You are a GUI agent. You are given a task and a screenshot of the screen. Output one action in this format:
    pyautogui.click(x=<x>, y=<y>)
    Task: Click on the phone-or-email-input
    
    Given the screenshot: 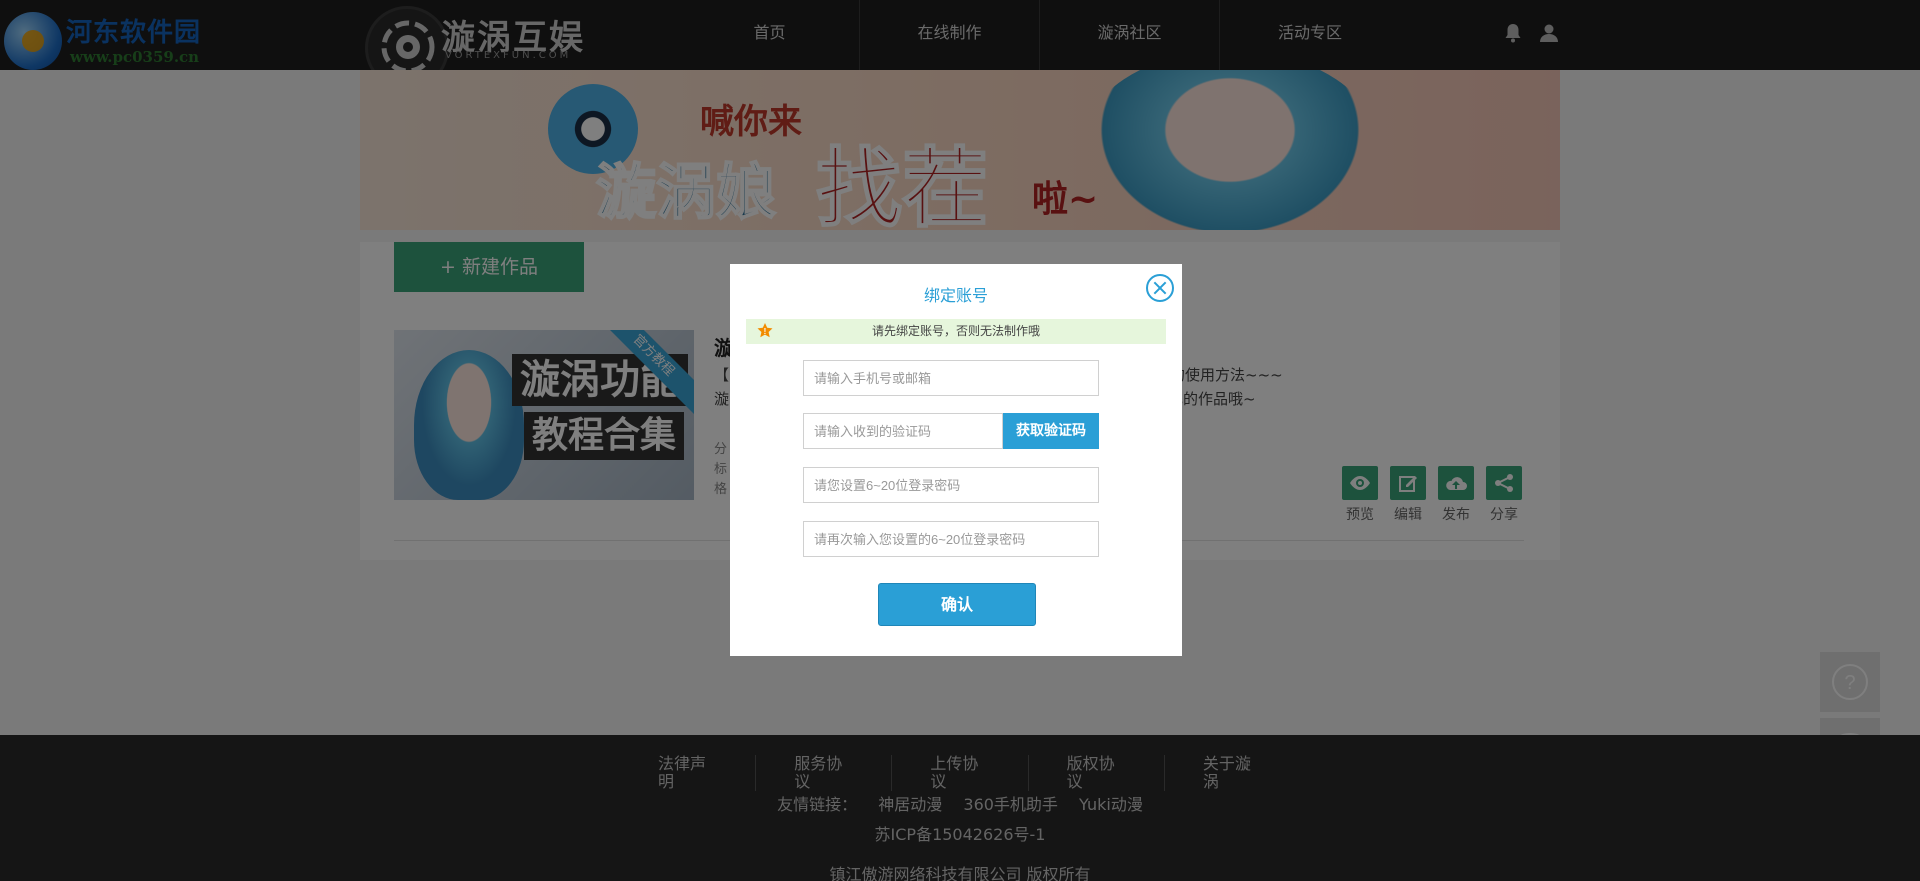 What is the action you would take?
    pyautogui.click(x=951, y=378)
    